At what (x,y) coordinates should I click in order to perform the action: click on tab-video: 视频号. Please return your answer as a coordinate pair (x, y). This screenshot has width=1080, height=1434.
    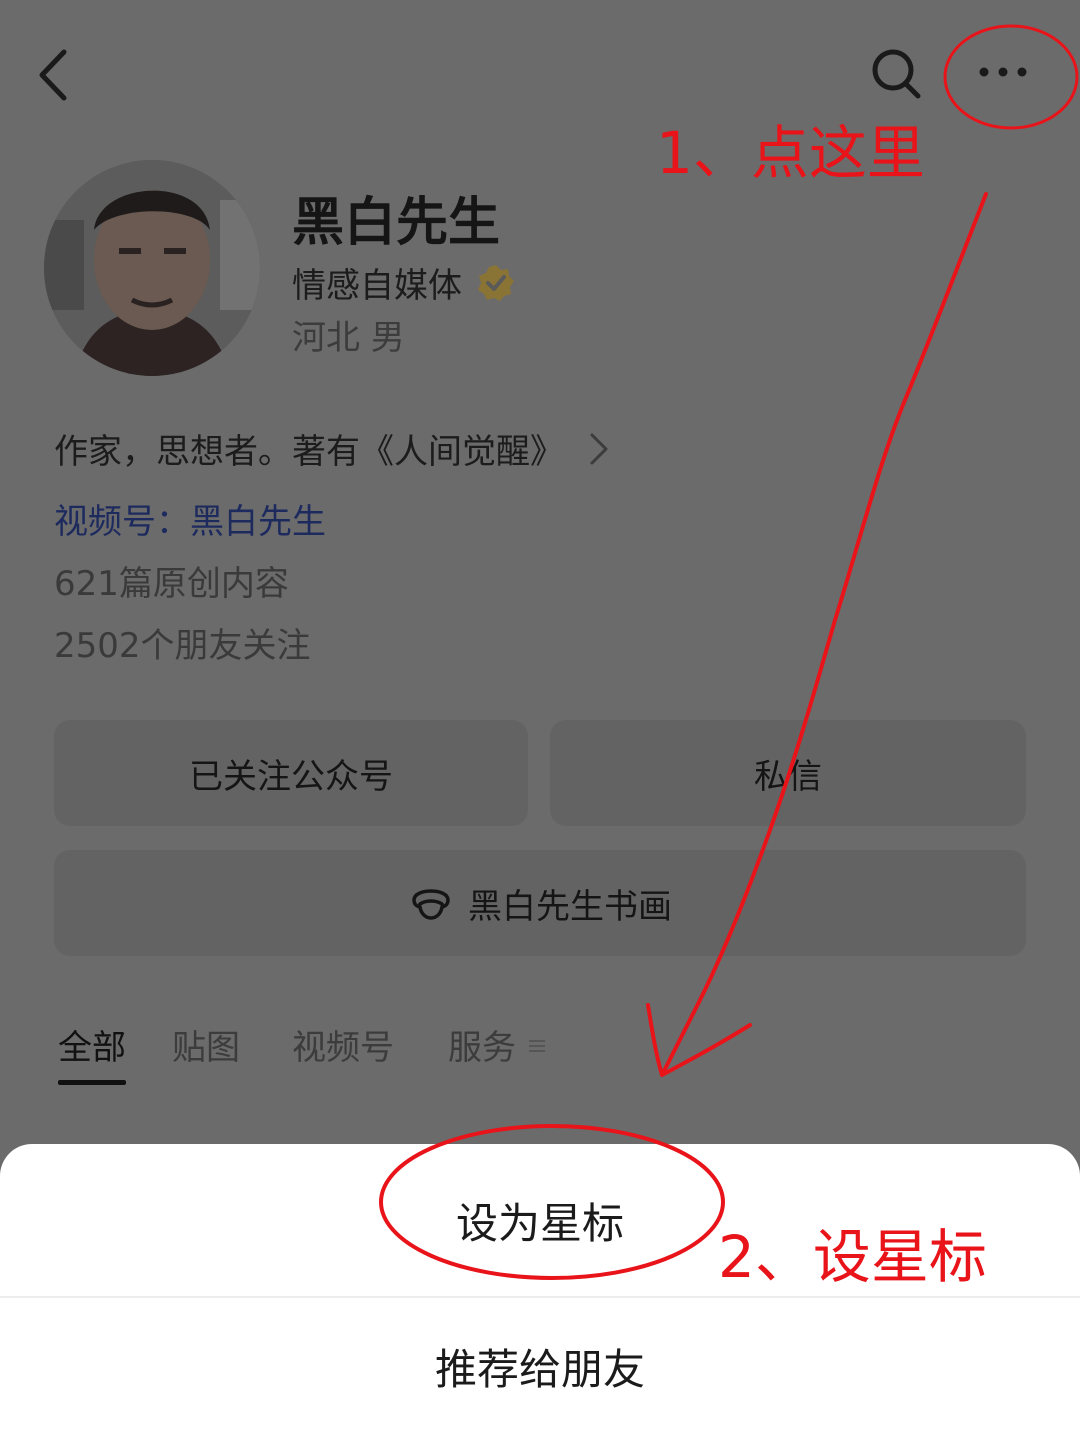
    Looking at the image, I should click on (343, 1052).